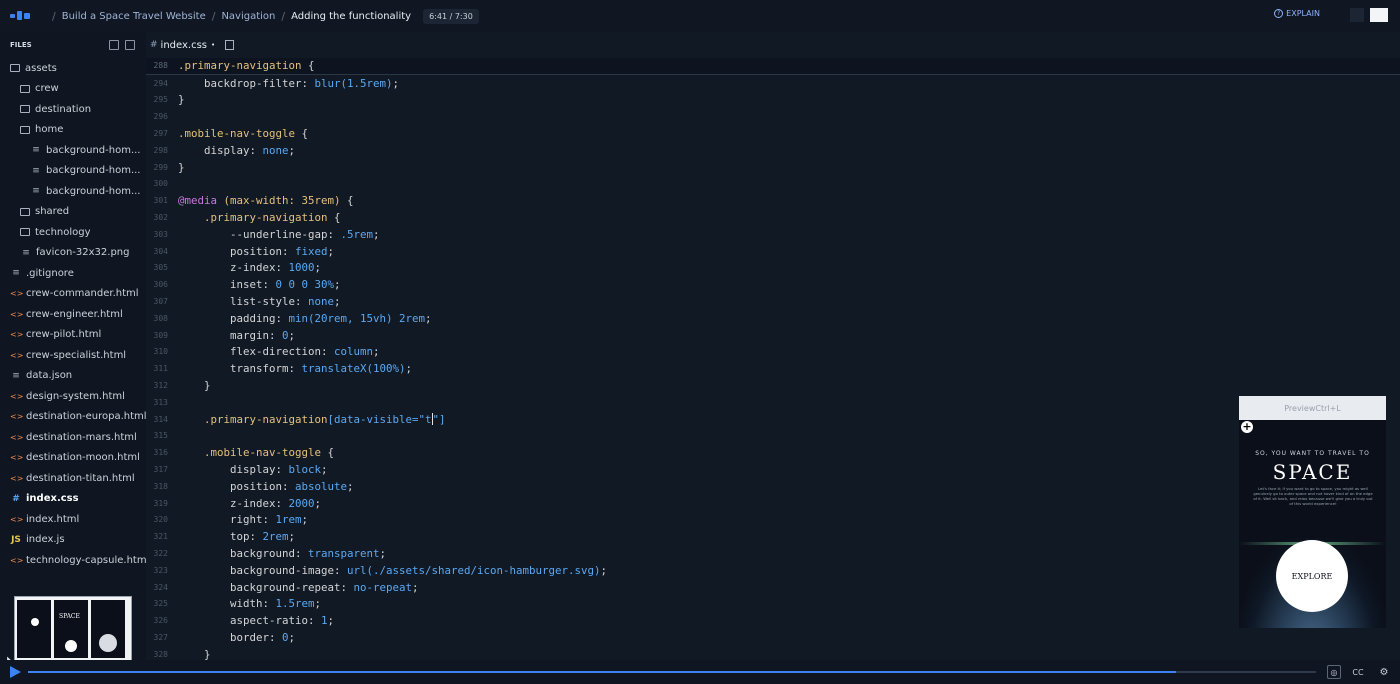 The width and height of the screenshot is (1400, 684). Describe the element at coordinates (275, 537) in the screenshot. I see `code-token: 2rem` at that location.